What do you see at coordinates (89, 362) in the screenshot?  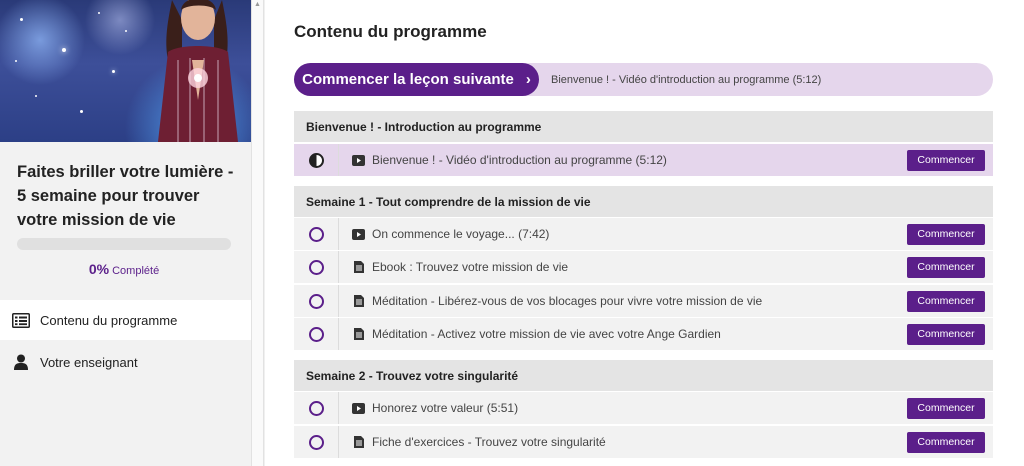 I see `nav-item-label: Votre enseignant` at bounding box center [89, 362].